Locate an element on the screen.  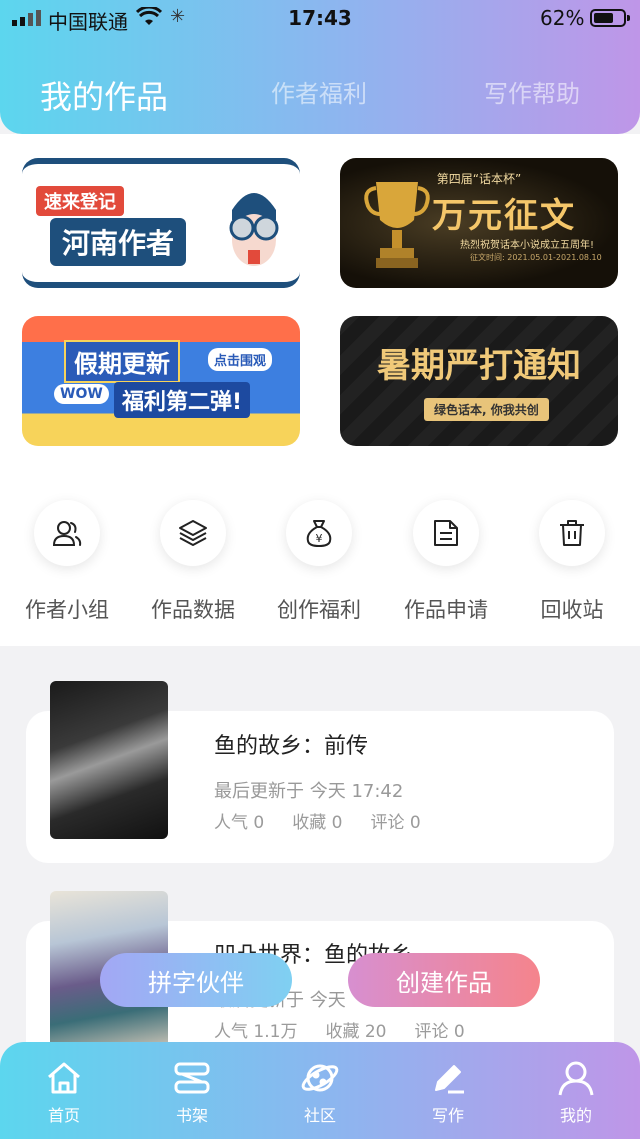
banner-henan-authors: 速来登记 河南作者 is located at coordinates (161, 223).